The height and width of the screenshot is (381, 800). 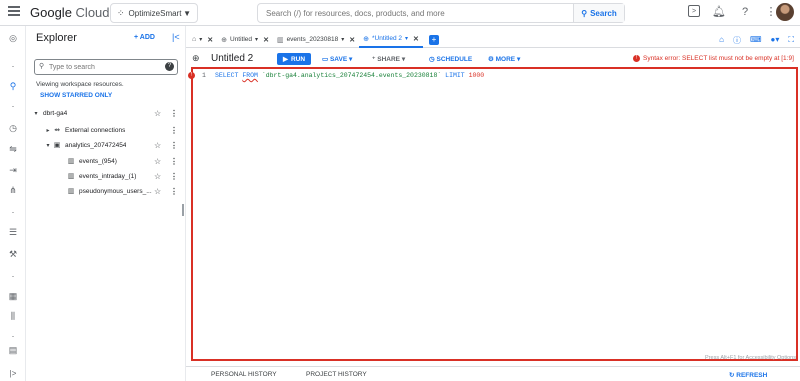 What do you see at coordinates (108, 176) in the screenshot?
I see `tree-label: events_intraday_(1)` at bounding box center [108, 176].